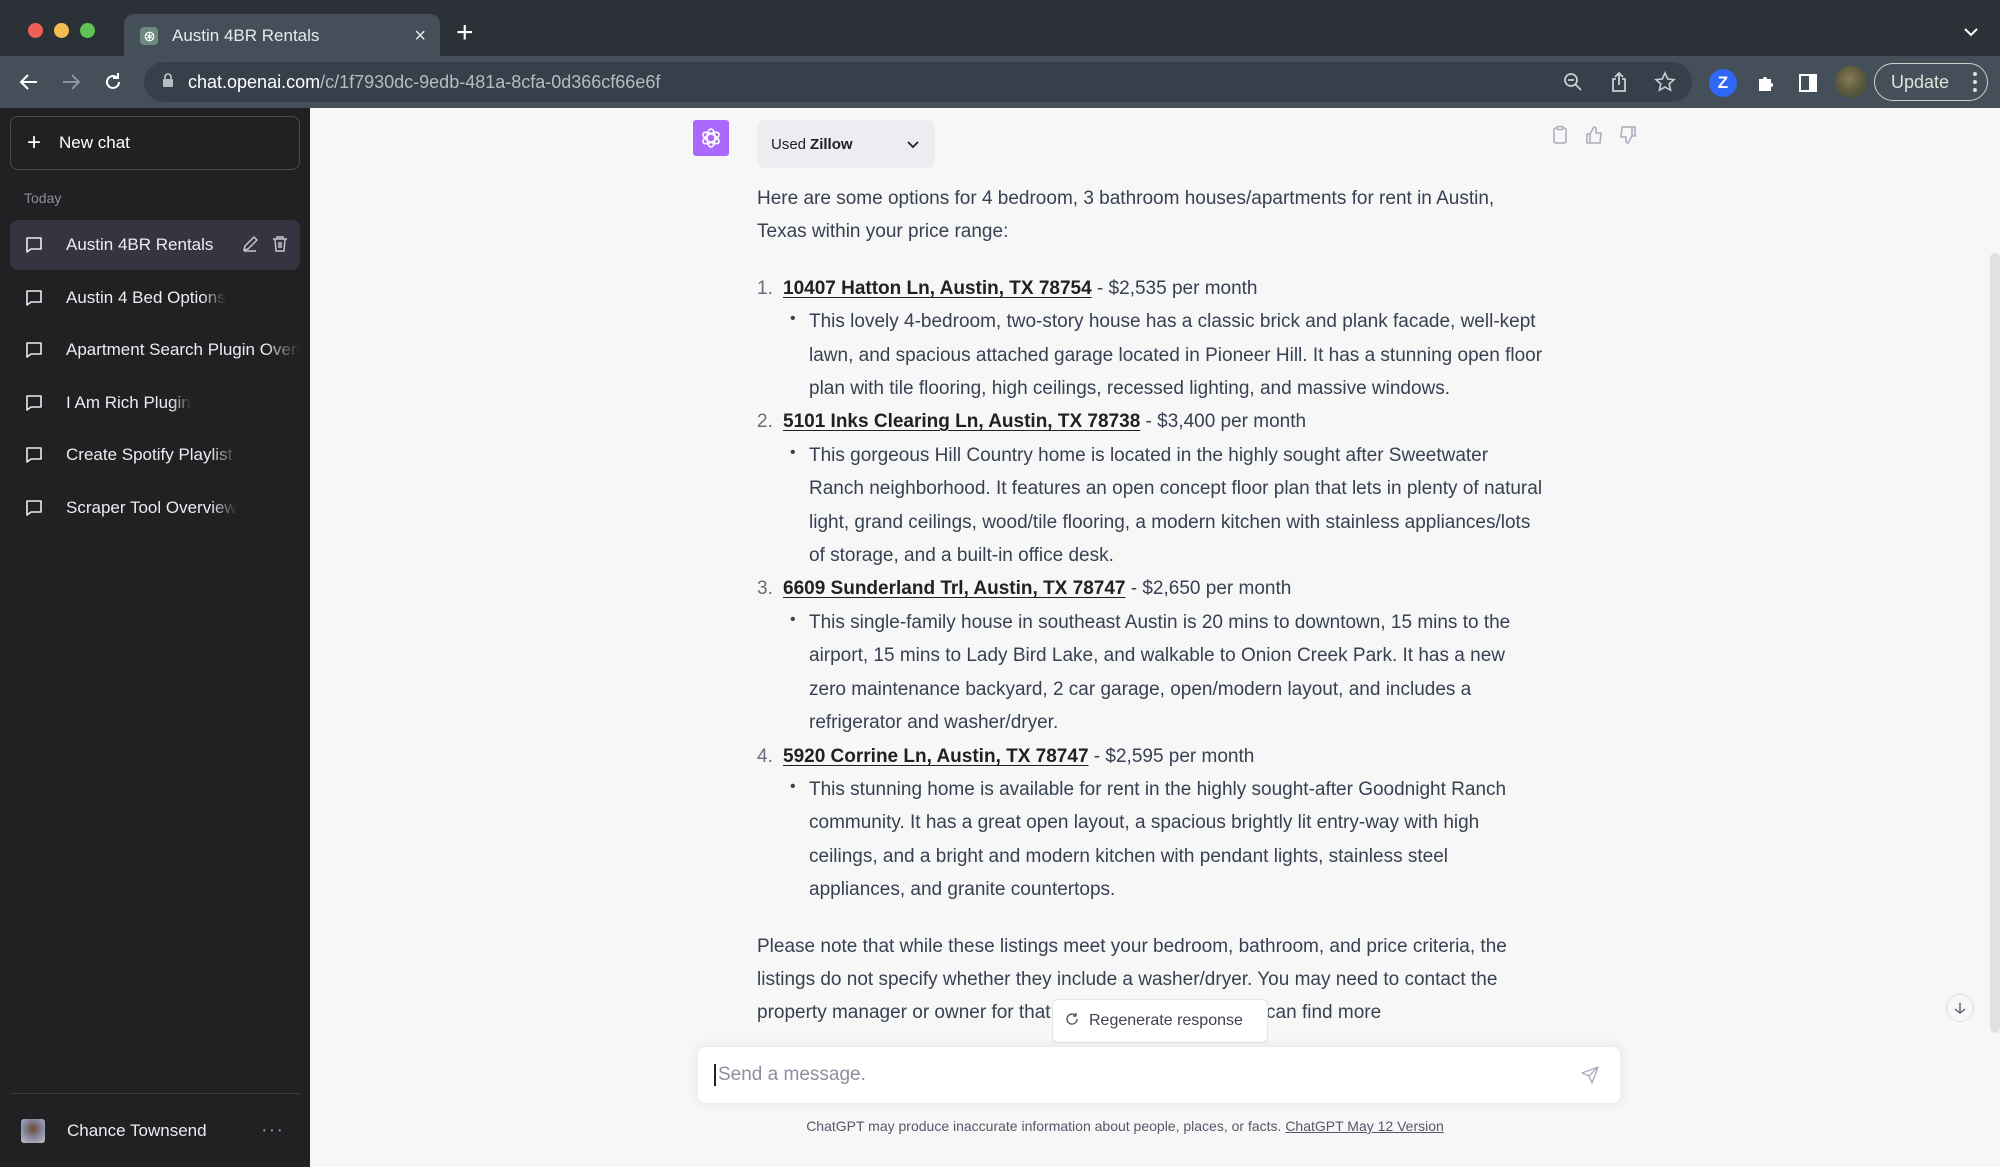 This screenshot has width=2000, height=1167. Describe the element at coordinates (1995, 643) in the screenshot. I see `scrollbar` at that location.